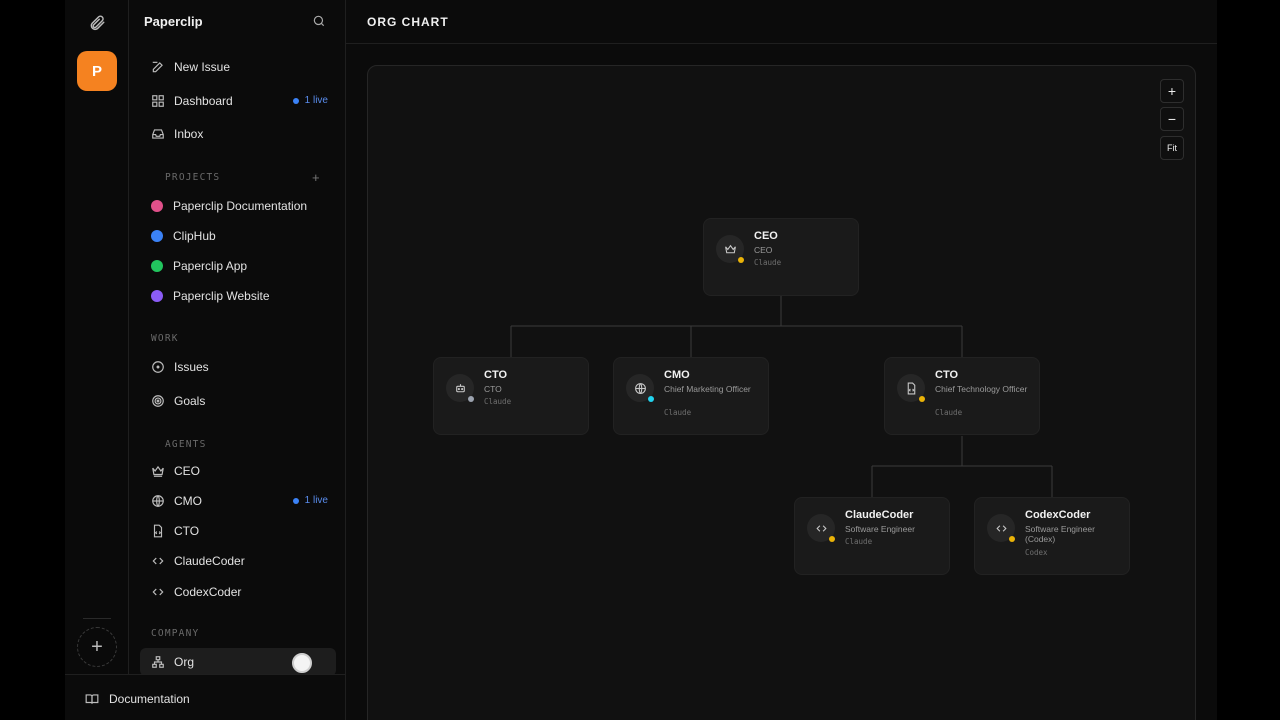 Image resolution: width=1280 pixels, height=720 pixels. What do you see at coordinates (763, 250) in the screenshot?
I see `node-role: CEO` at bounding box center [763, 250].